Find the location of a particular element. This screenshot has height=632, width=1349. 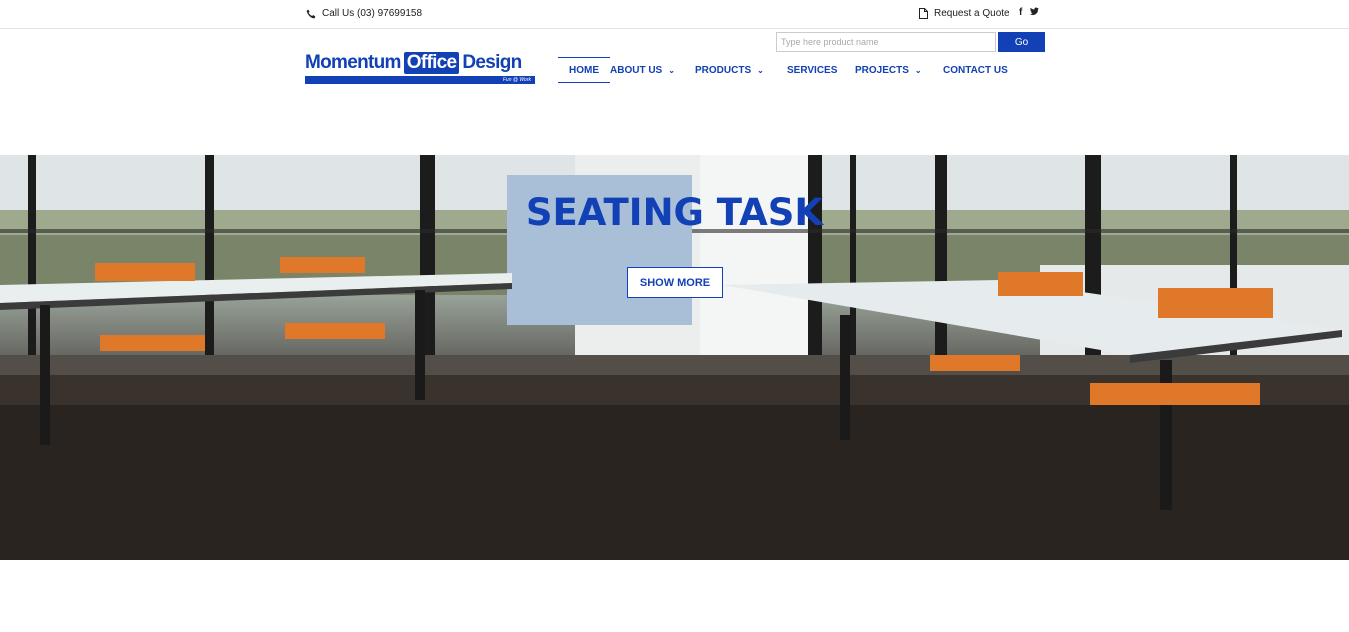

logo-word-office: Office is located at coordinates (431, 63).